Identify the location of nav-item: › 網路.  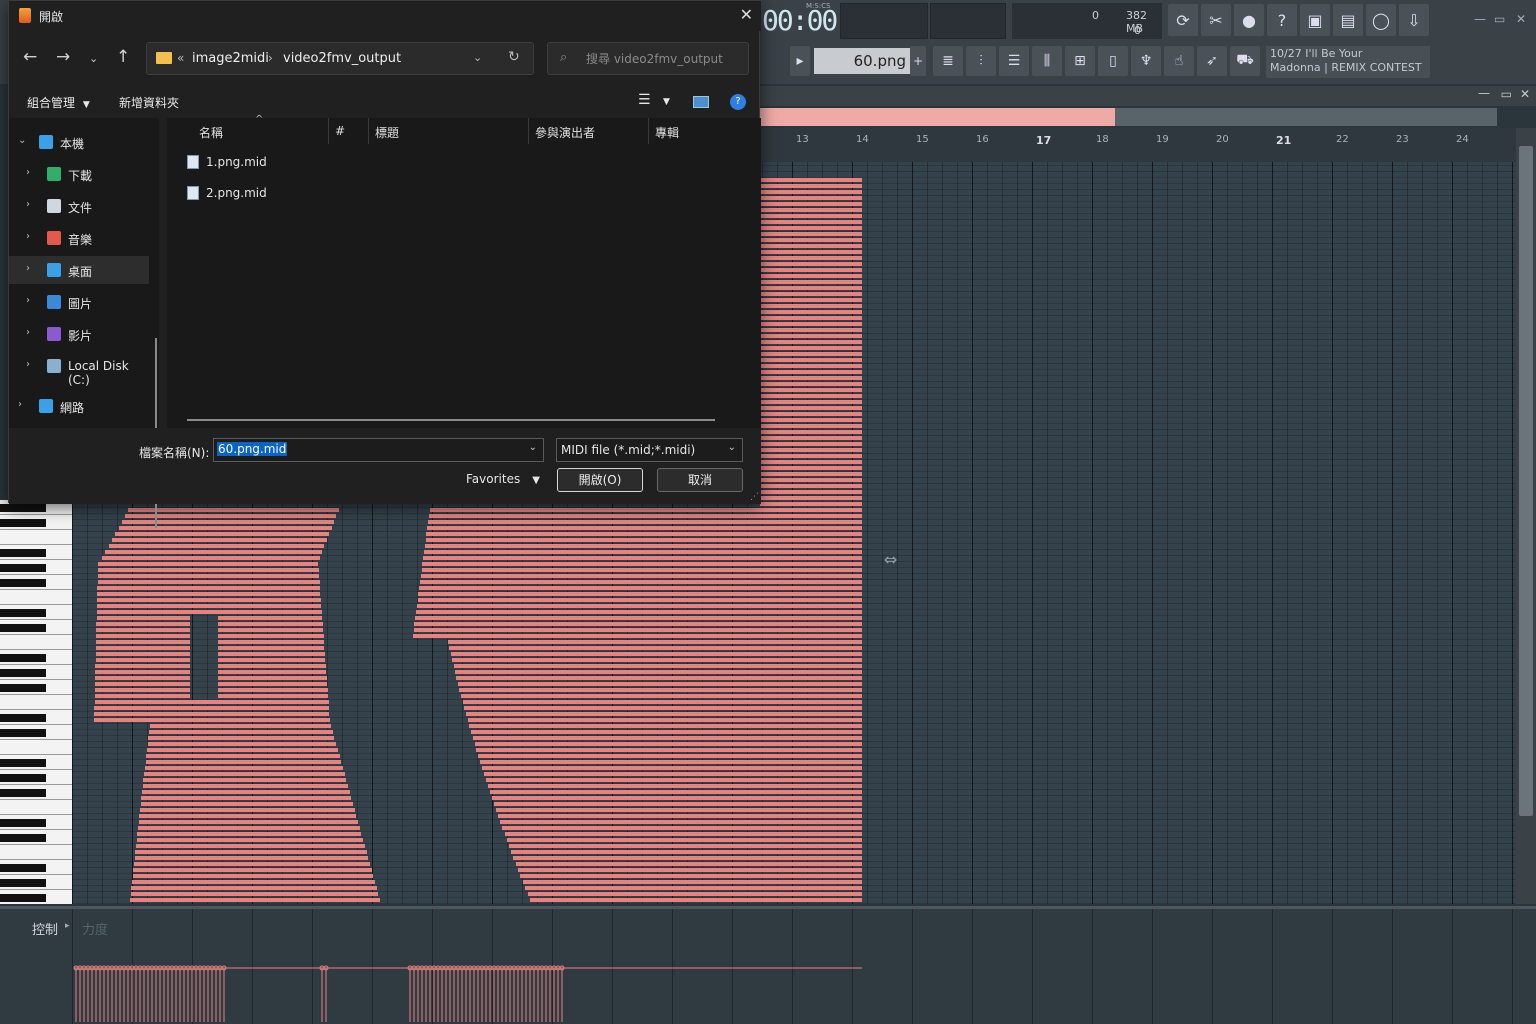
(79, 406).